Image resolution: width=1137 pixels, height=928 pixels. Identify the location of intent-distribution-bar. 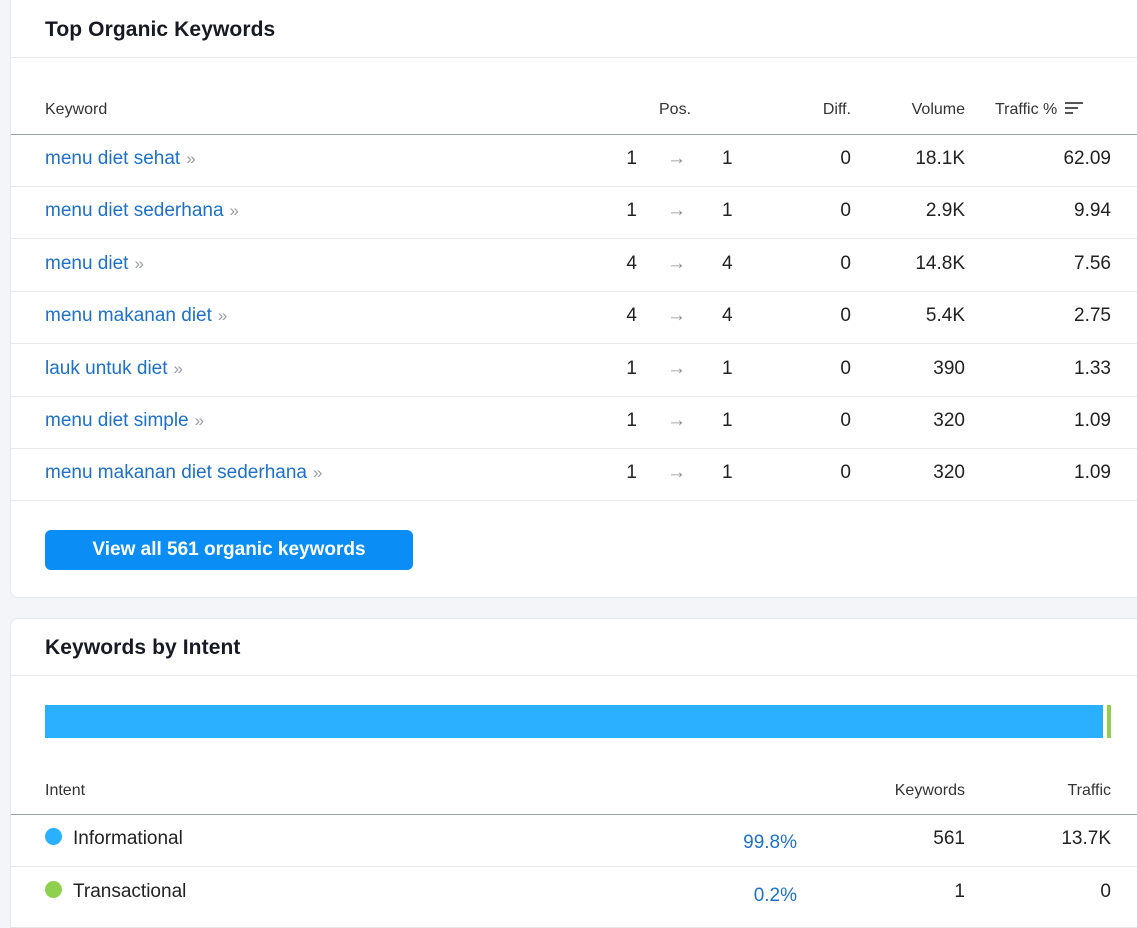
(578, 721).